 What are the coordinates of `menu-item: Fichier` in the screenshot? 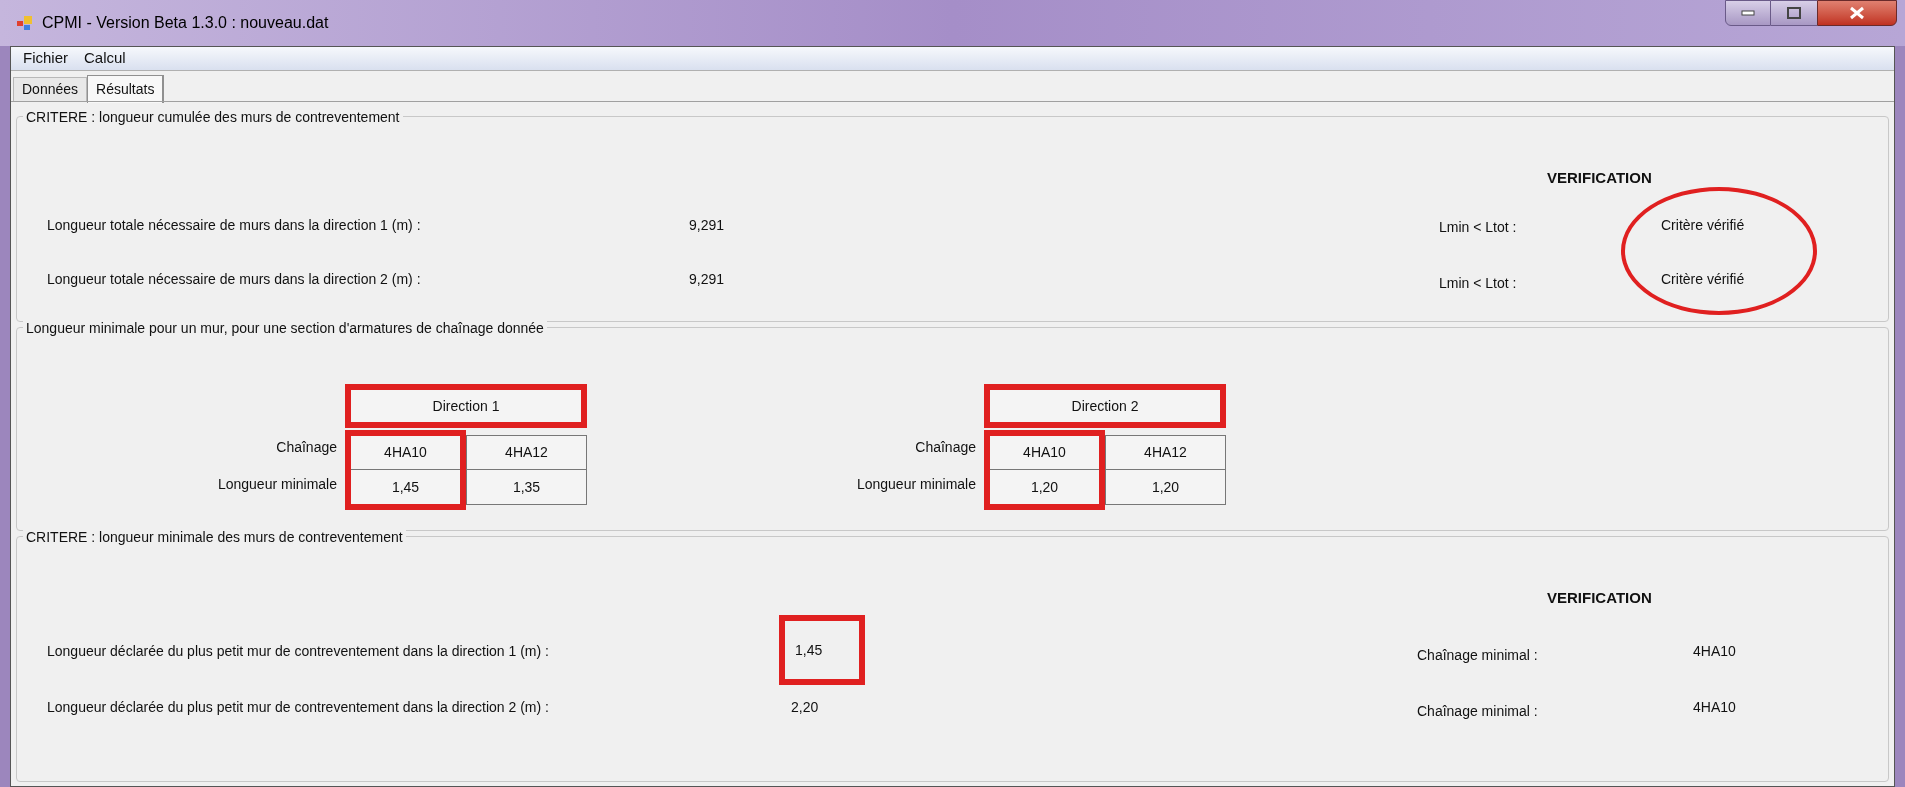 It's located at (45, 58).